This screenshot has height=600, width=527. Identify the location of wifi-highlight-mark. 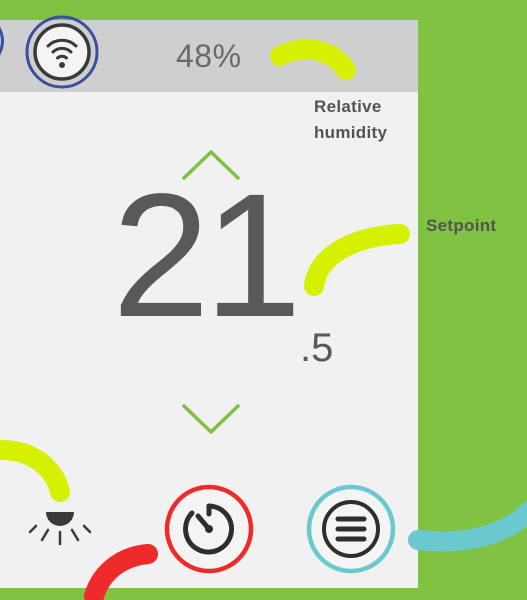
(2, 41).